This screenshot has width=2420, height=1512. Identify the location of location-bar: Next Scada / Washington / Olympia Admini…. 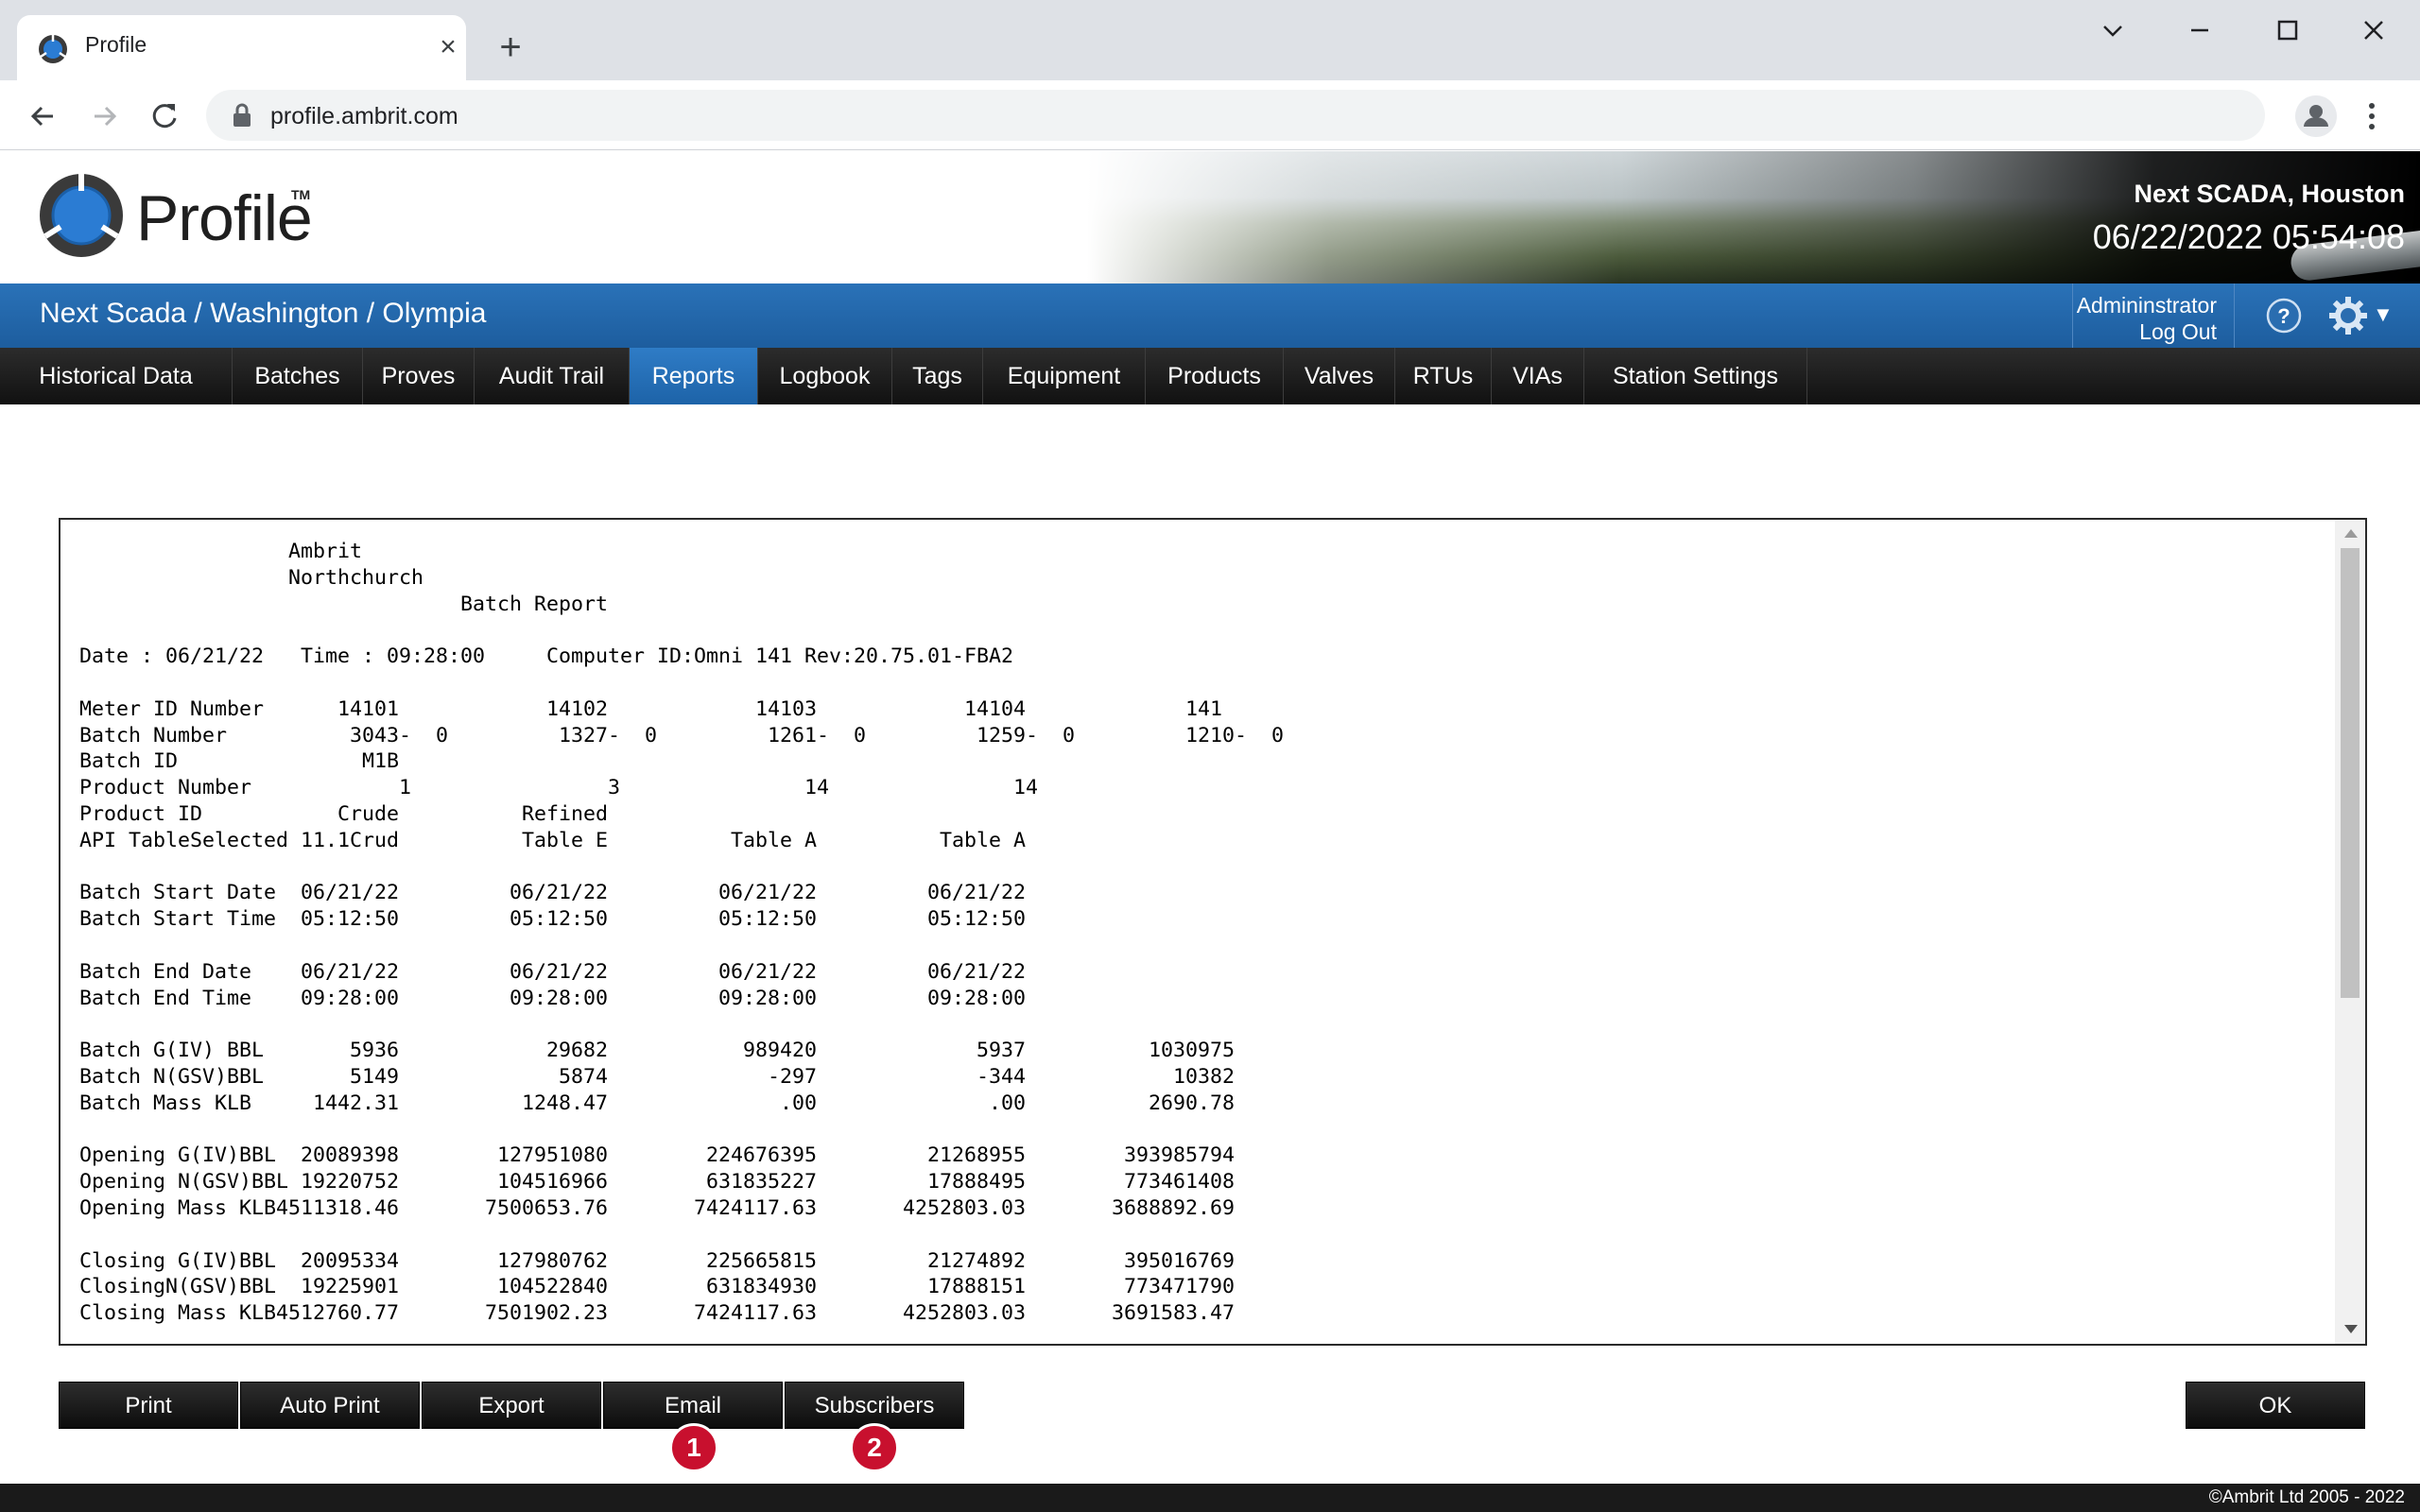
(1210, 316).